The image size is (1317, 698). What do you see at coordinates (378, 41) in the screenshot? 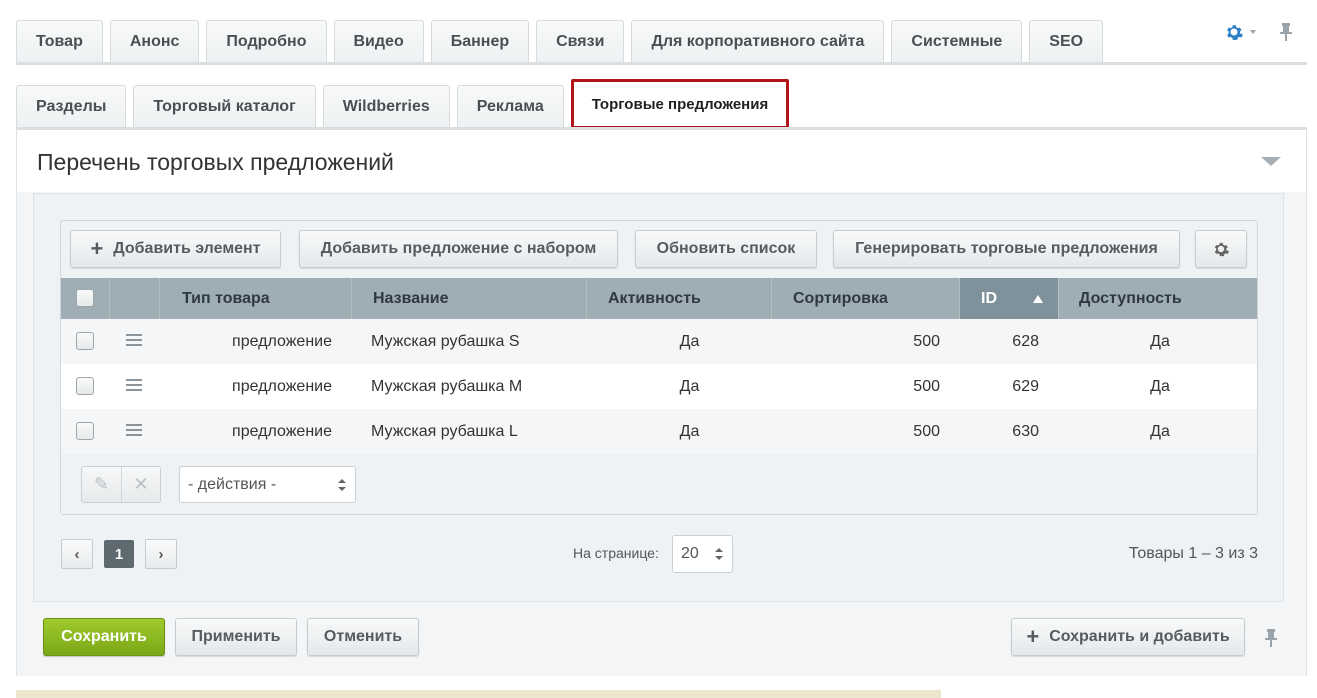
I see `tab-video: Видео` at bounding box center [378, 41].